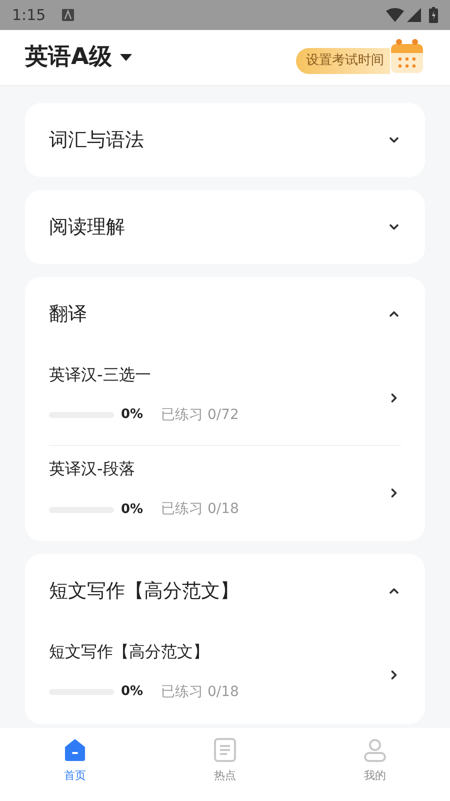 The width and height of the screenshot is (450, 801). What do you see at coordinates (225, 227) in the screenshot?
I see `section-header: 阅读理解` at bounding box center [225, 227].